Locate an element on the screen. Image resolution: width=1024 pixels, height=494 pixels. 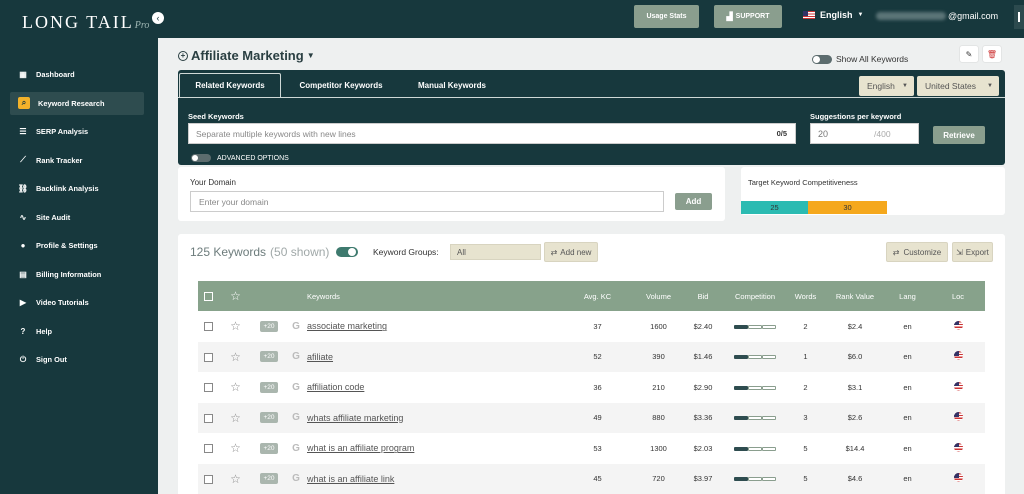
keyword-link: what is an affiliate link is located at coordinates (350, 479).